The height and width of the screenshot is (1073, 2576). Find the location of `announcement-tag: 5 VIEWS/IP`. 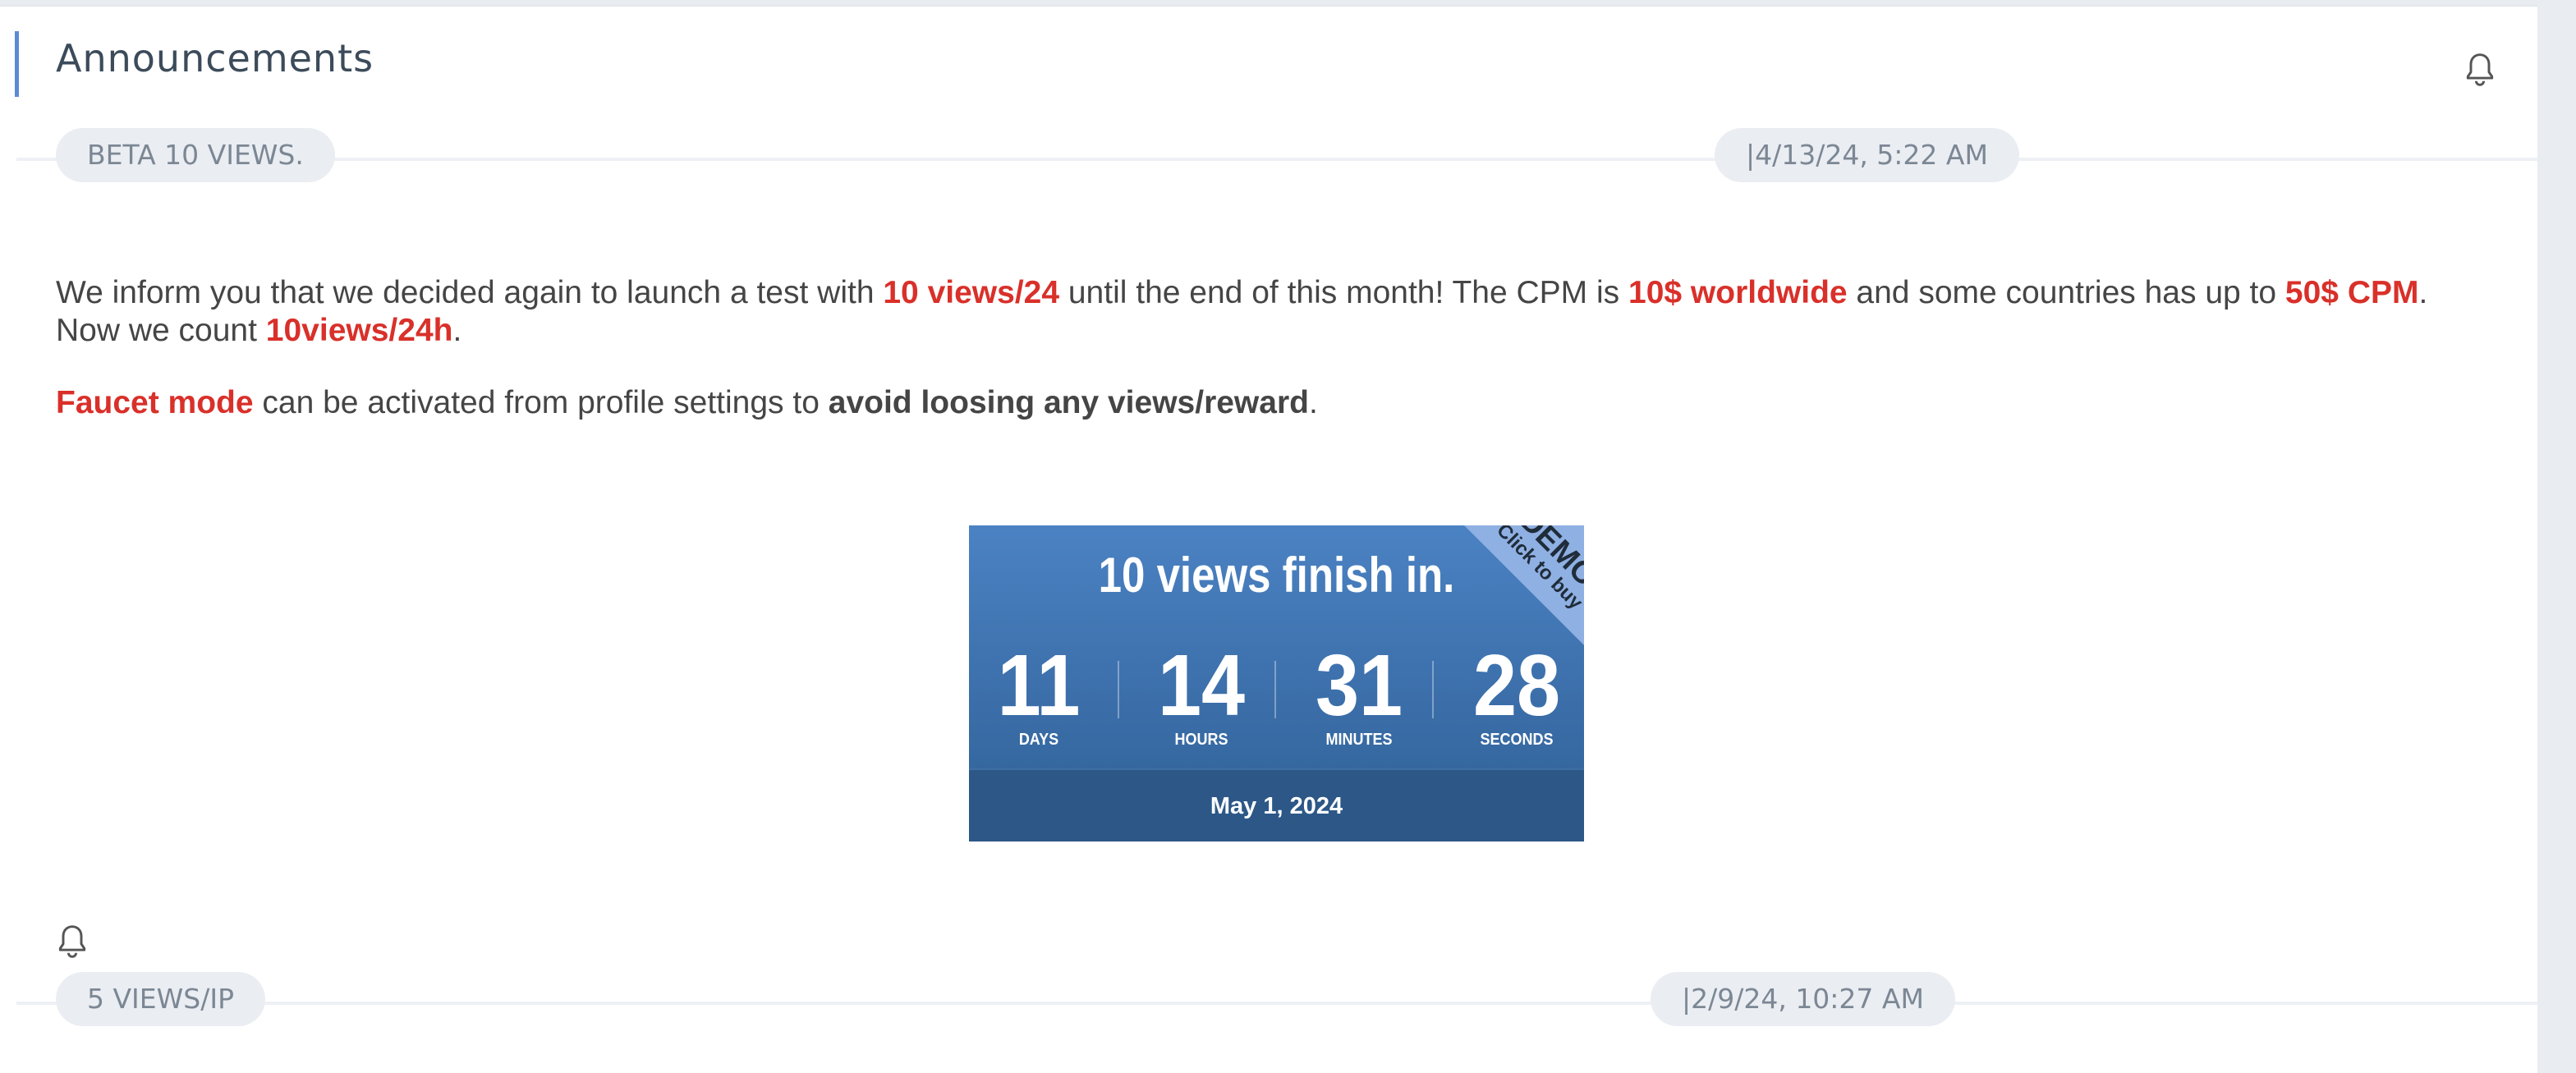

announcement-tag: 5 VIEWS/IP is located at coordinates (160, 999).